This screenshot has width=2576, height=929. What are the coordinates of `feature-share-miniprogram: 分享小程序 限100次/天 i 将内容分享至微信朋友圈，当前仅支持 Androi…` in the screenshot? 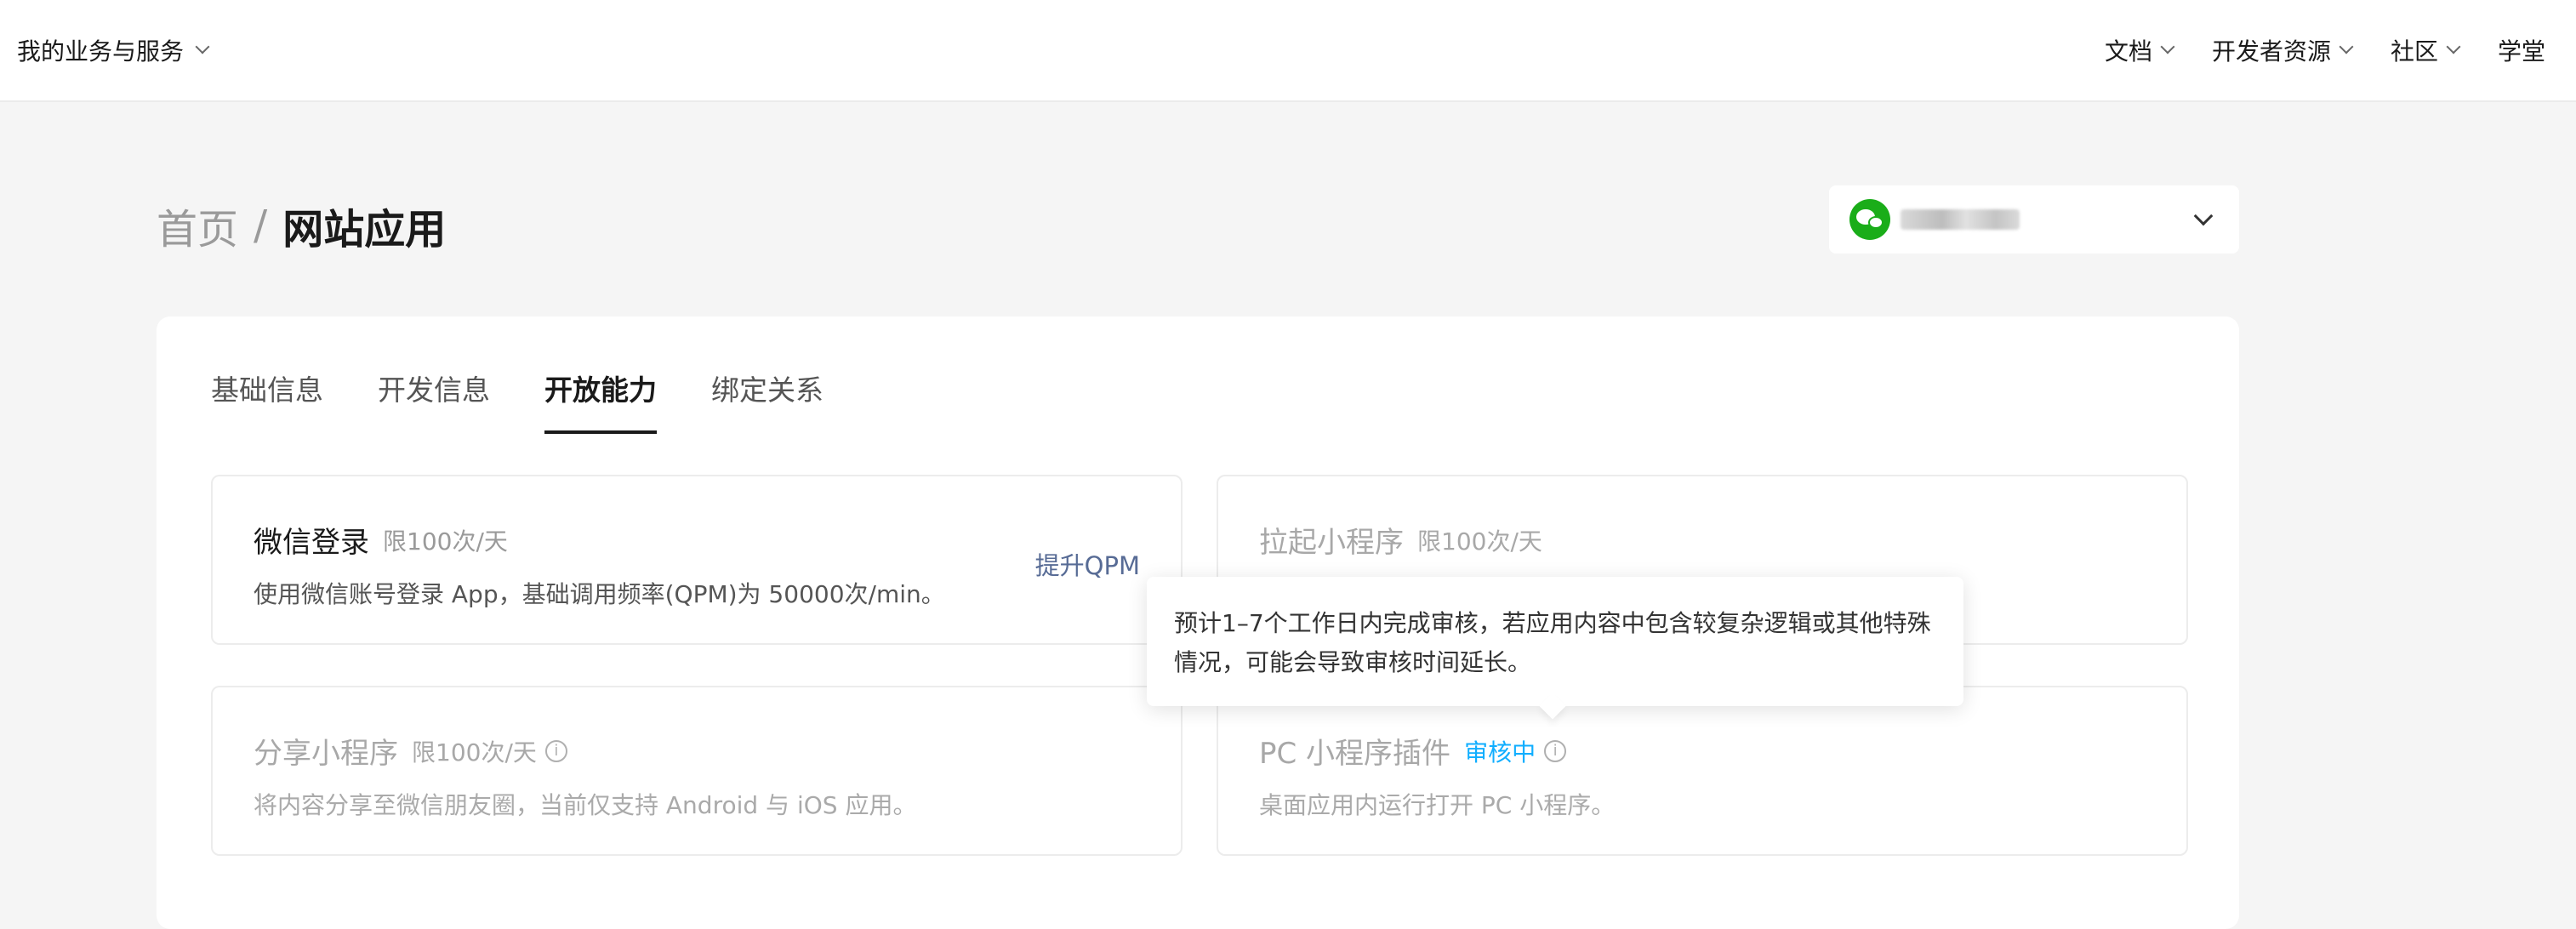 It's located at (697, 771).